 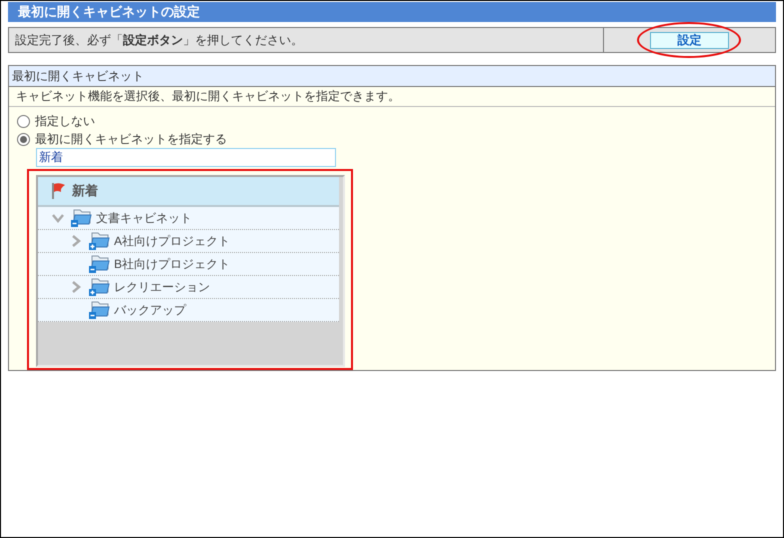 What do you see at coordinates (188, 264) in the screenshot?
I see `tree-item: B社向けプロジェクト` at bounding box center [188, 264].